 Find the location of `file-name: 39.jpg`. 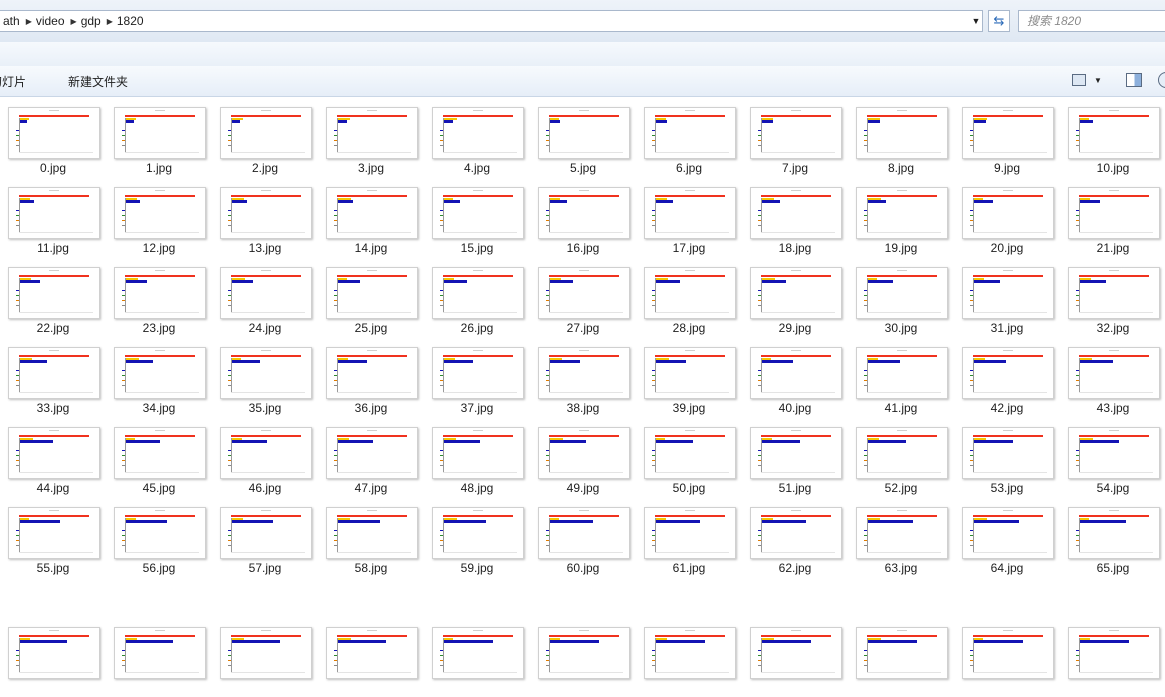

file-name: 39.jpg is located at coordinates (689, 408).